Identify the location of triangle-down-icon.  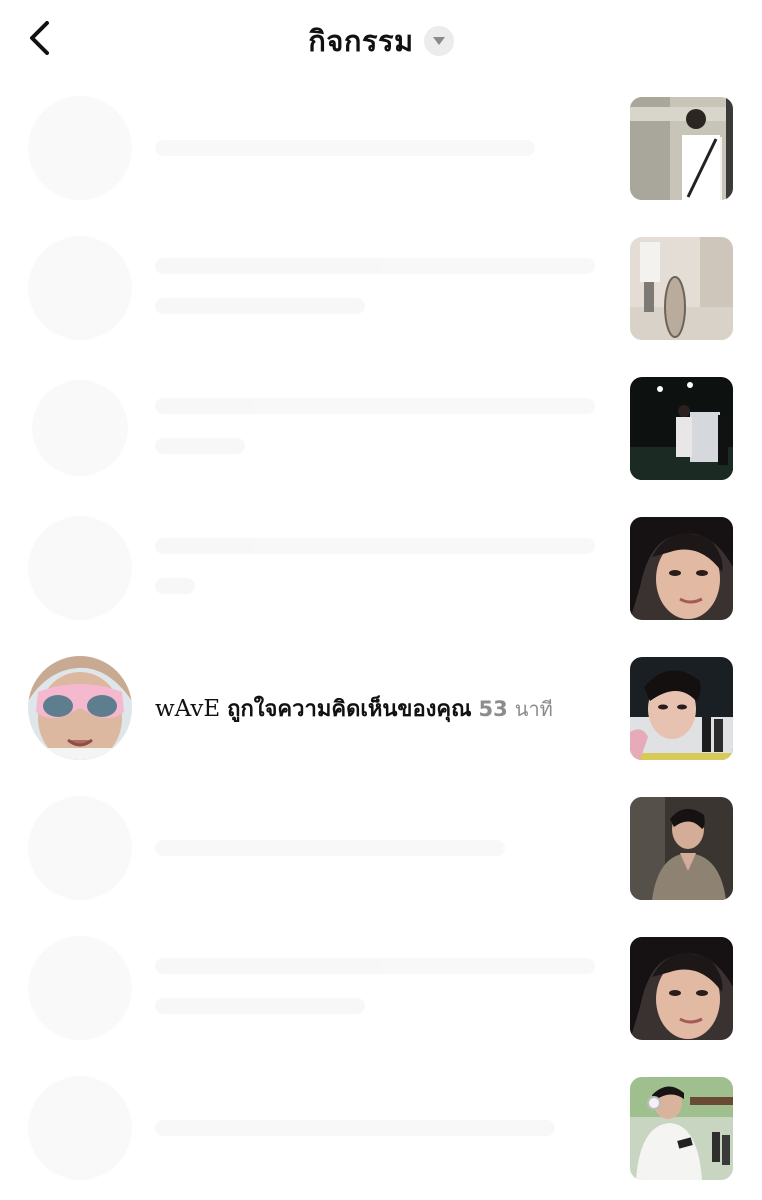
(438, 41).